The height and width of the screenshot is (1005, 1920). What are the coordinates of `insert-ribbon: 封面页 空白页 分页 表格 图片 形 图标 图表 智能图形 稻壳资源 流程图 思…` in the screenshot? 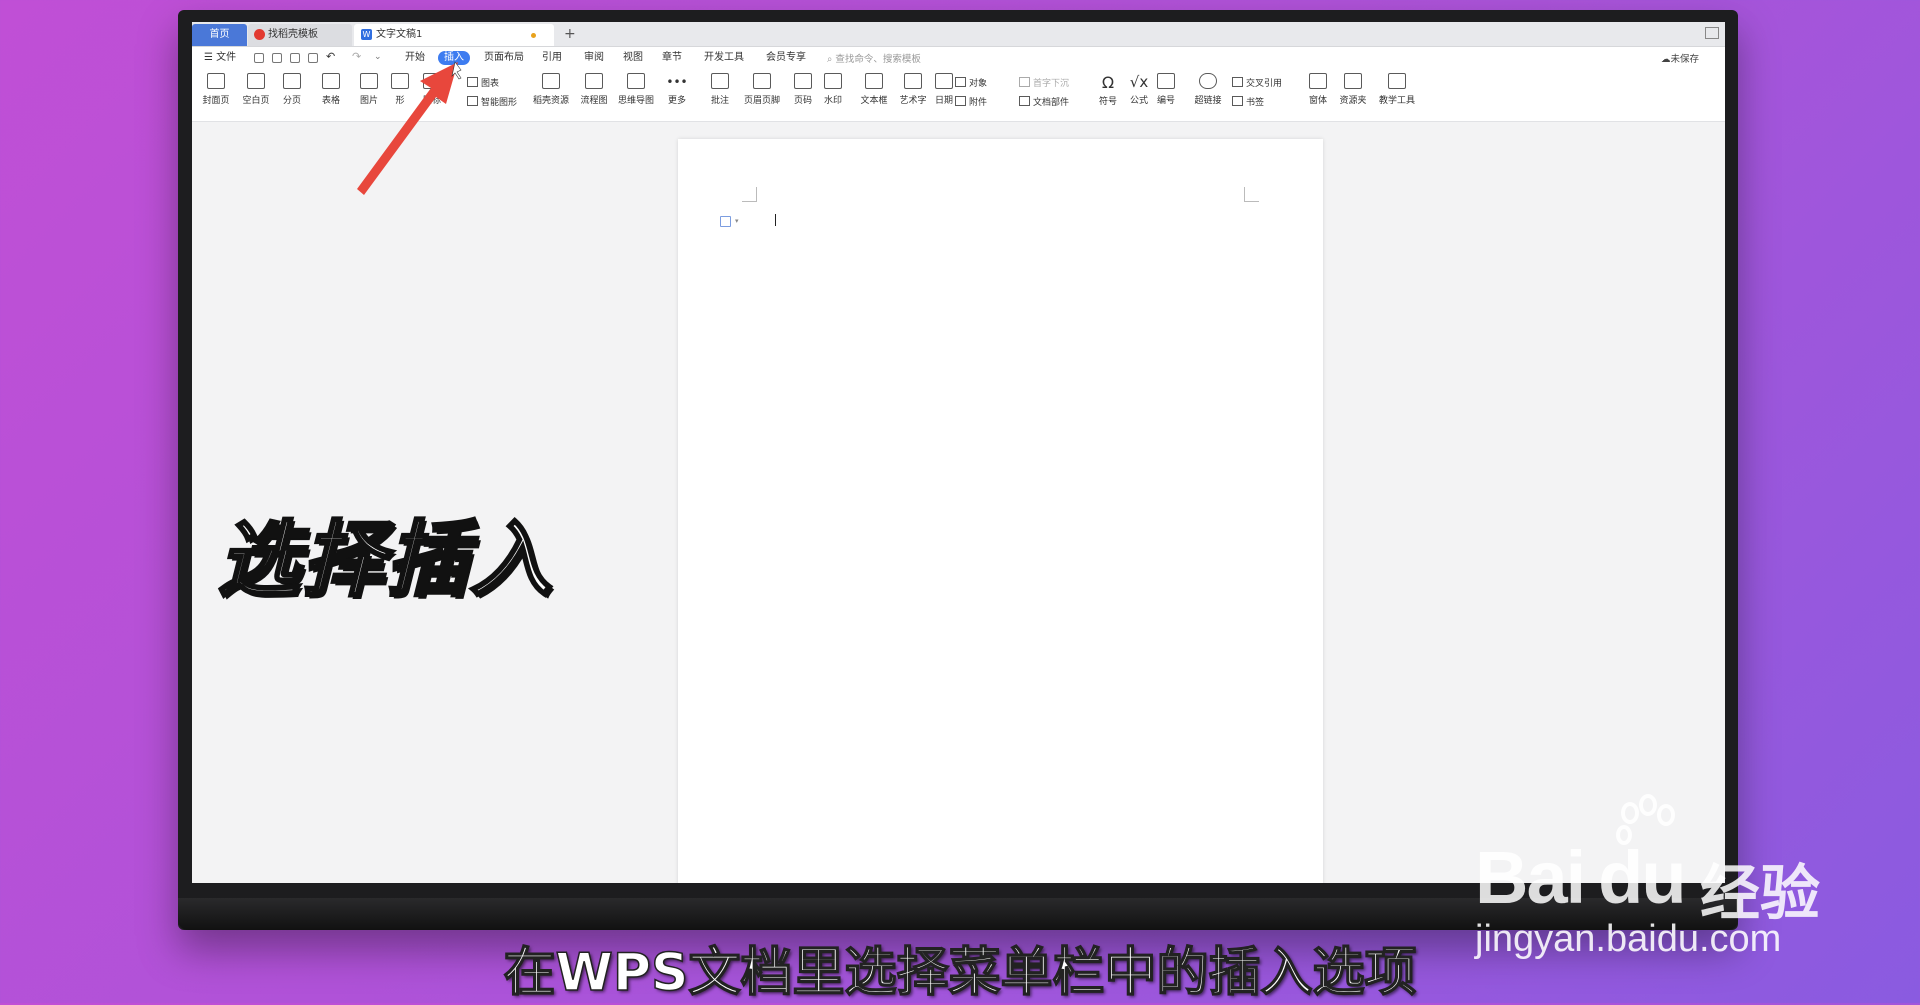 It's located at (958, 95).